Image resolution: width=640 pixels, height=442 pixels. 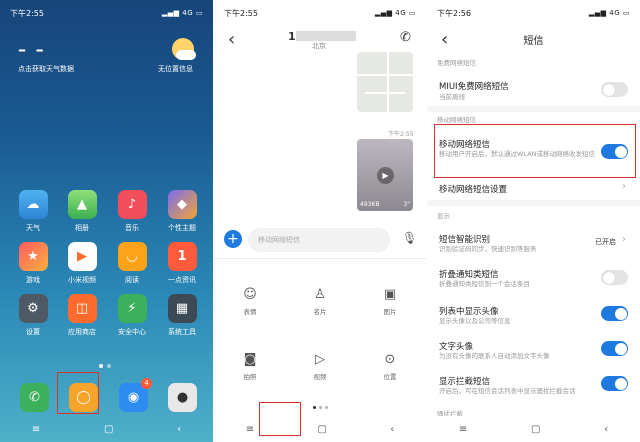 I want to click on app-store: ◫ 应用商店, so click(x=82, y=315).